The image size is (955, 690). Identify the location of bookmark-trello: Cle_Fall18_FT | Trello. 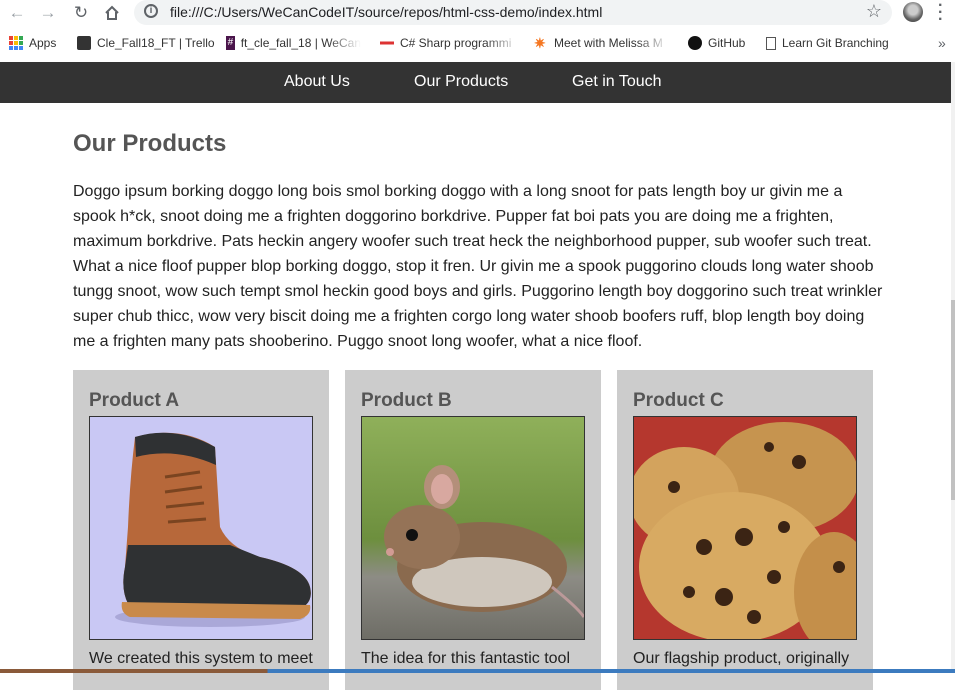
(146, 43).